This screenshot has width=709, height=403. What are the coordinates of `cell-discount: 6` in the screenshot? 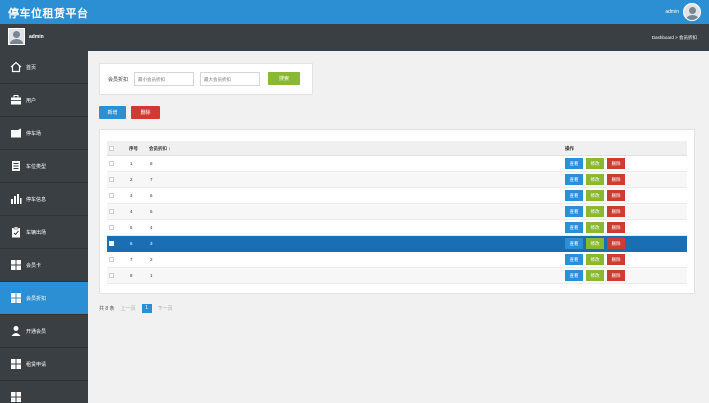 It's located at (151, 195).